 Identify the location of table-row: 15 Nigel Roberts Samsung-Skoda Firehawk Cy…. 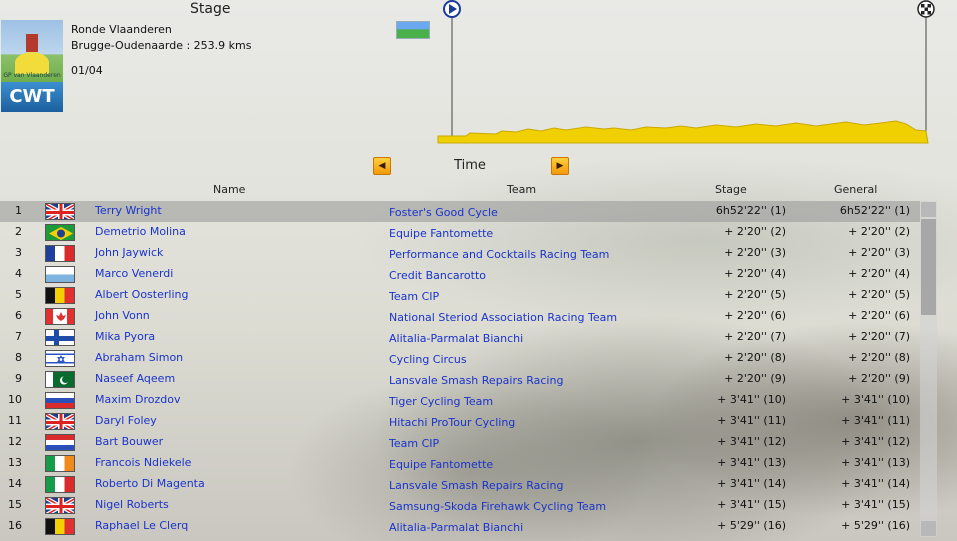
(460, 505).